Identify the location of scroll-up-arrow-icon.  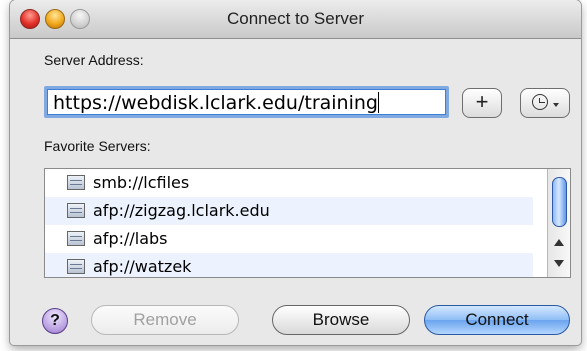
(559, 242).